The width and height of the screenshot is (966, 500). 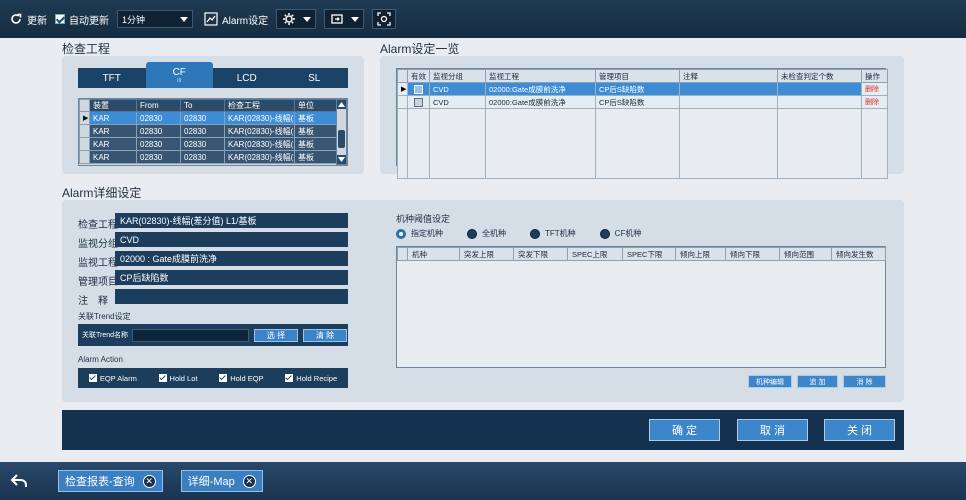 What do you see at coordinates (179, 75) in the screenshot?
I see `tab-cf: CF III` at bounding box center [179, 75].